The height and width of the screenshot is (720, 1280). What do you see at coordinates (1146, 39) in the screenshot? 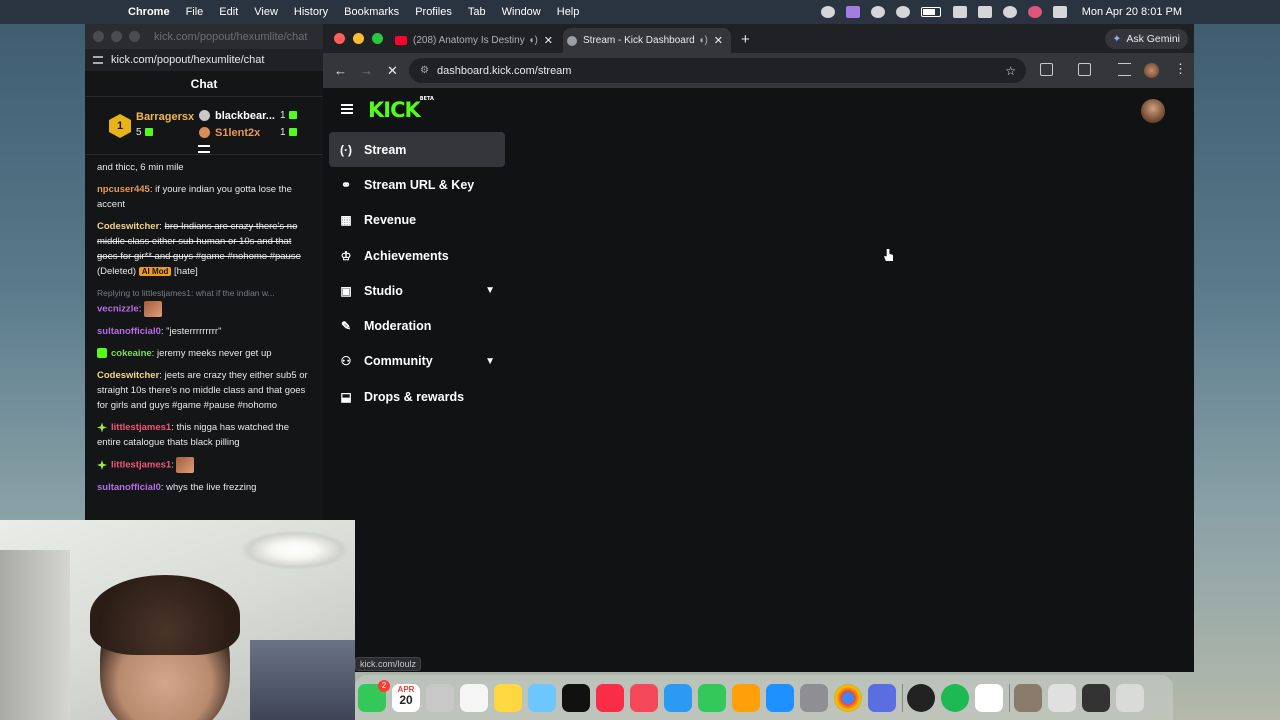
I see `ask-gemini-button: ✦ Ask Gemini` at bounding box center [1146, 39].